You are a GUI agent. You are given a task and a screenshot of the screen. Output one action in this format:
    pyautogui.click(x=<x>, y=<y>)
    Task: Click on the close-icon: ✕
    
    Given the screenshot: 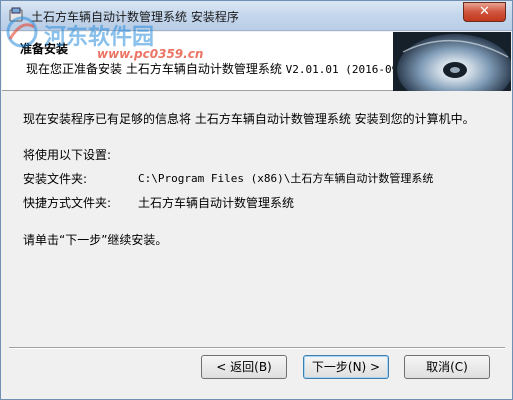 What is the action you would take?
    pyautogui.click(x=484, y=11)
    